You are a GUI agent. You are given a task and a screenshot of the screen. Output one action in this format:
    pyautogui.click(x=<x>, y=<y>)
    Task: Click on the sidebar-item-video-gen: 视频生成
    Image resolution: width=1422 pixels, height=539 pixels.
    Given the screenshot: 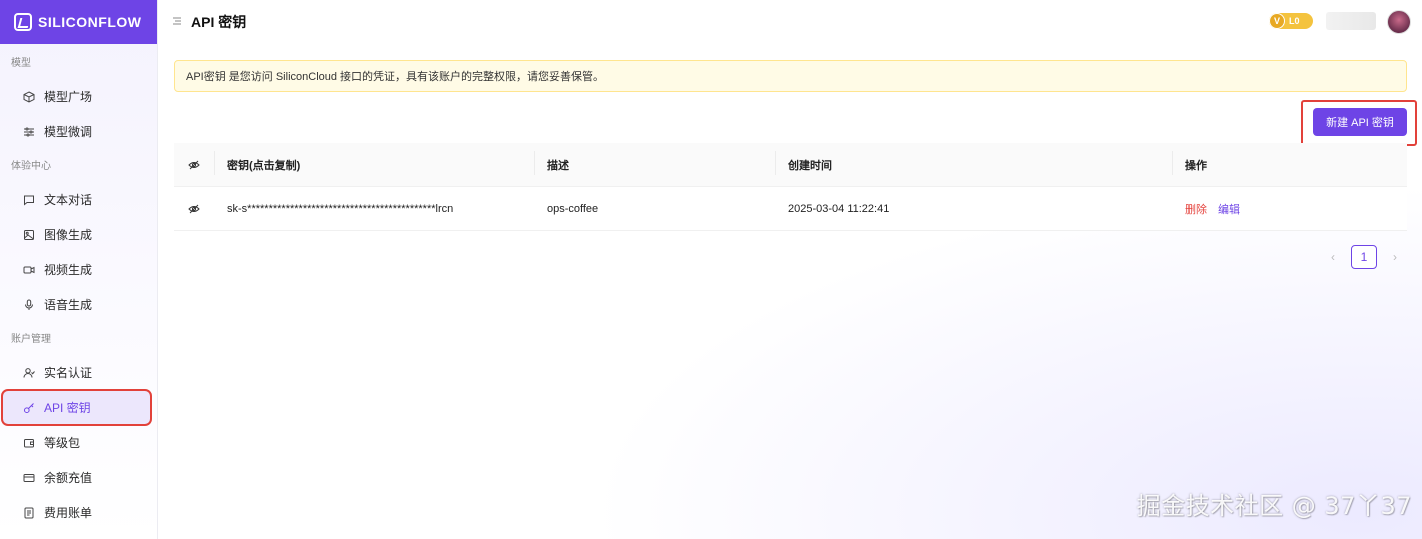 What is the action you would take?
    pyautogui.click(x=76, y=269)
    